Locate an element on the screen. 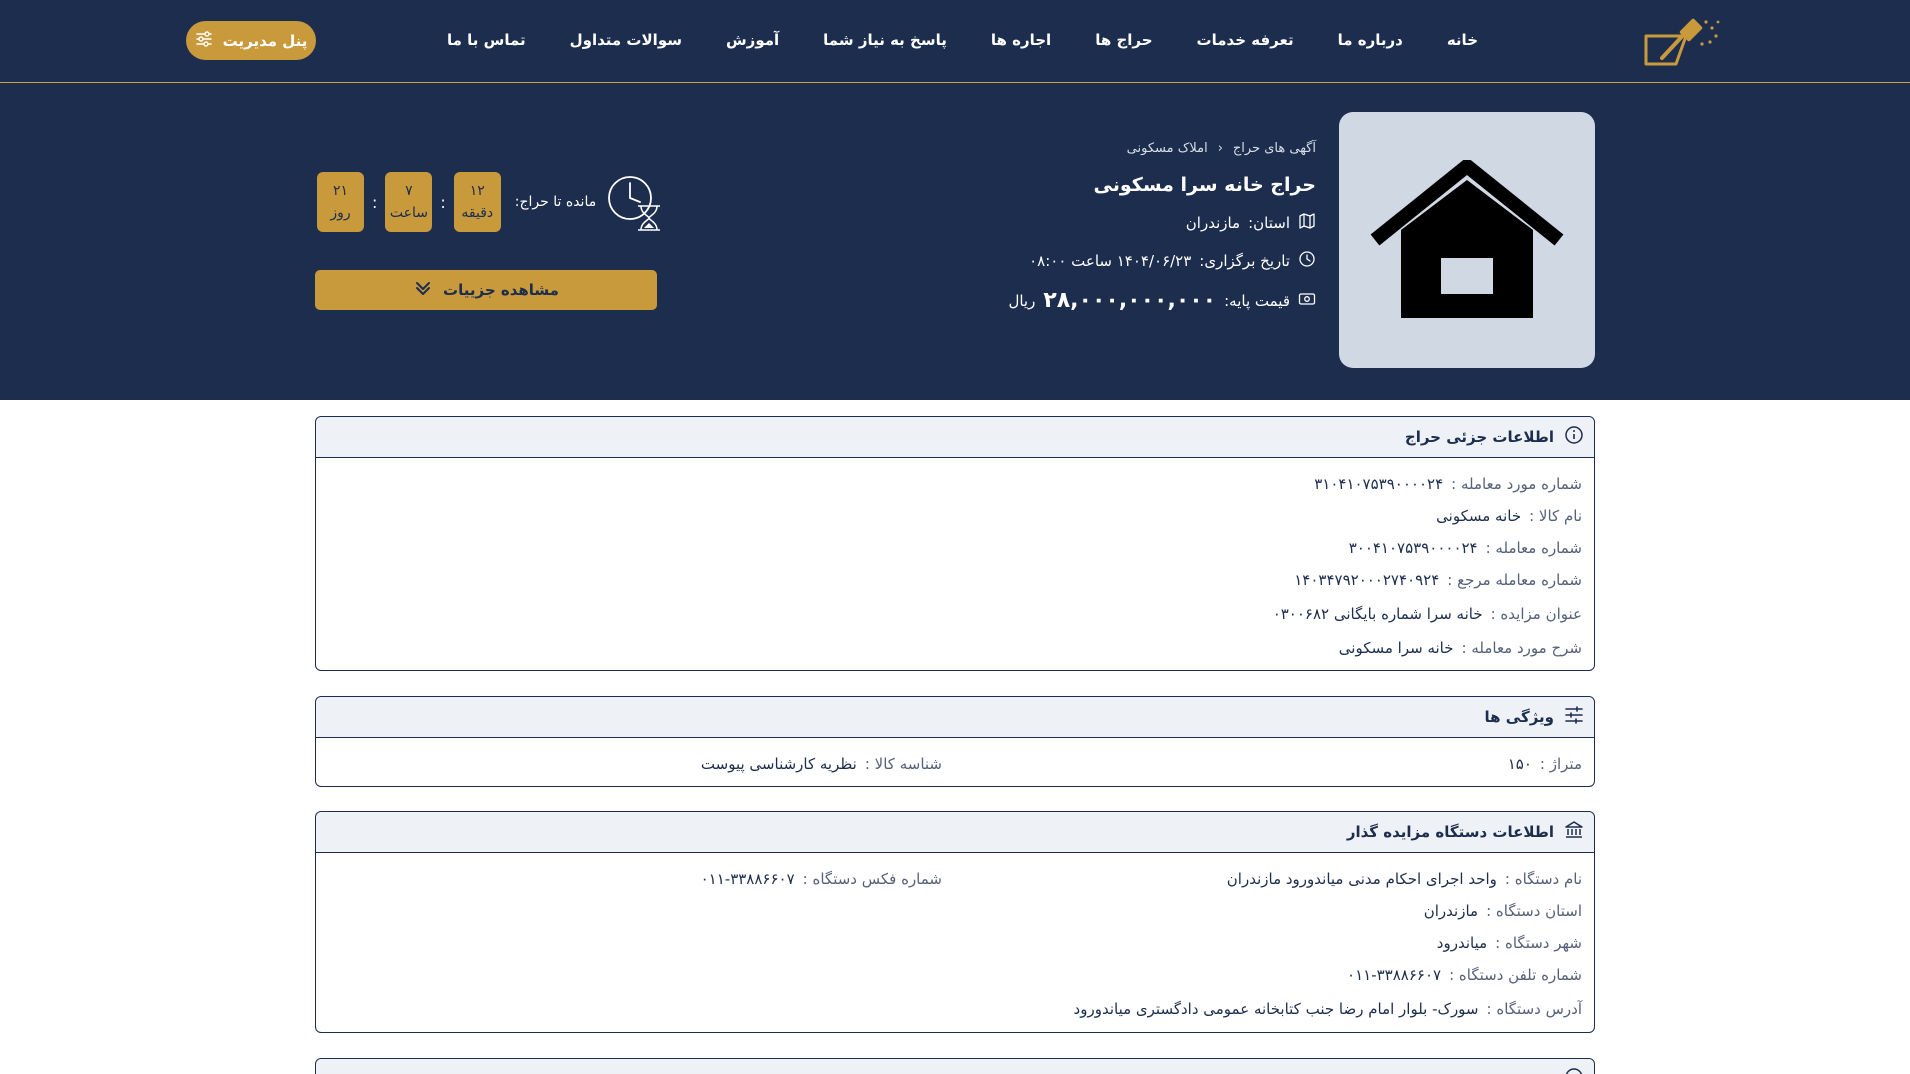  hourglass-clock-icon is located at coordinates (634, 202).